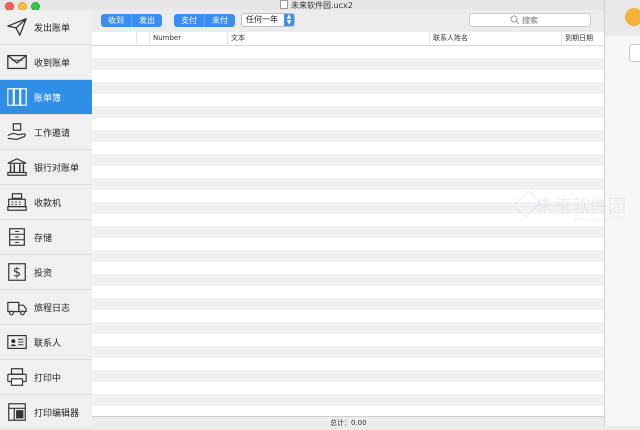 The height and width of the screenshot is (430, 640). I want to click on column-header-text: 文本, so click(328, 38).